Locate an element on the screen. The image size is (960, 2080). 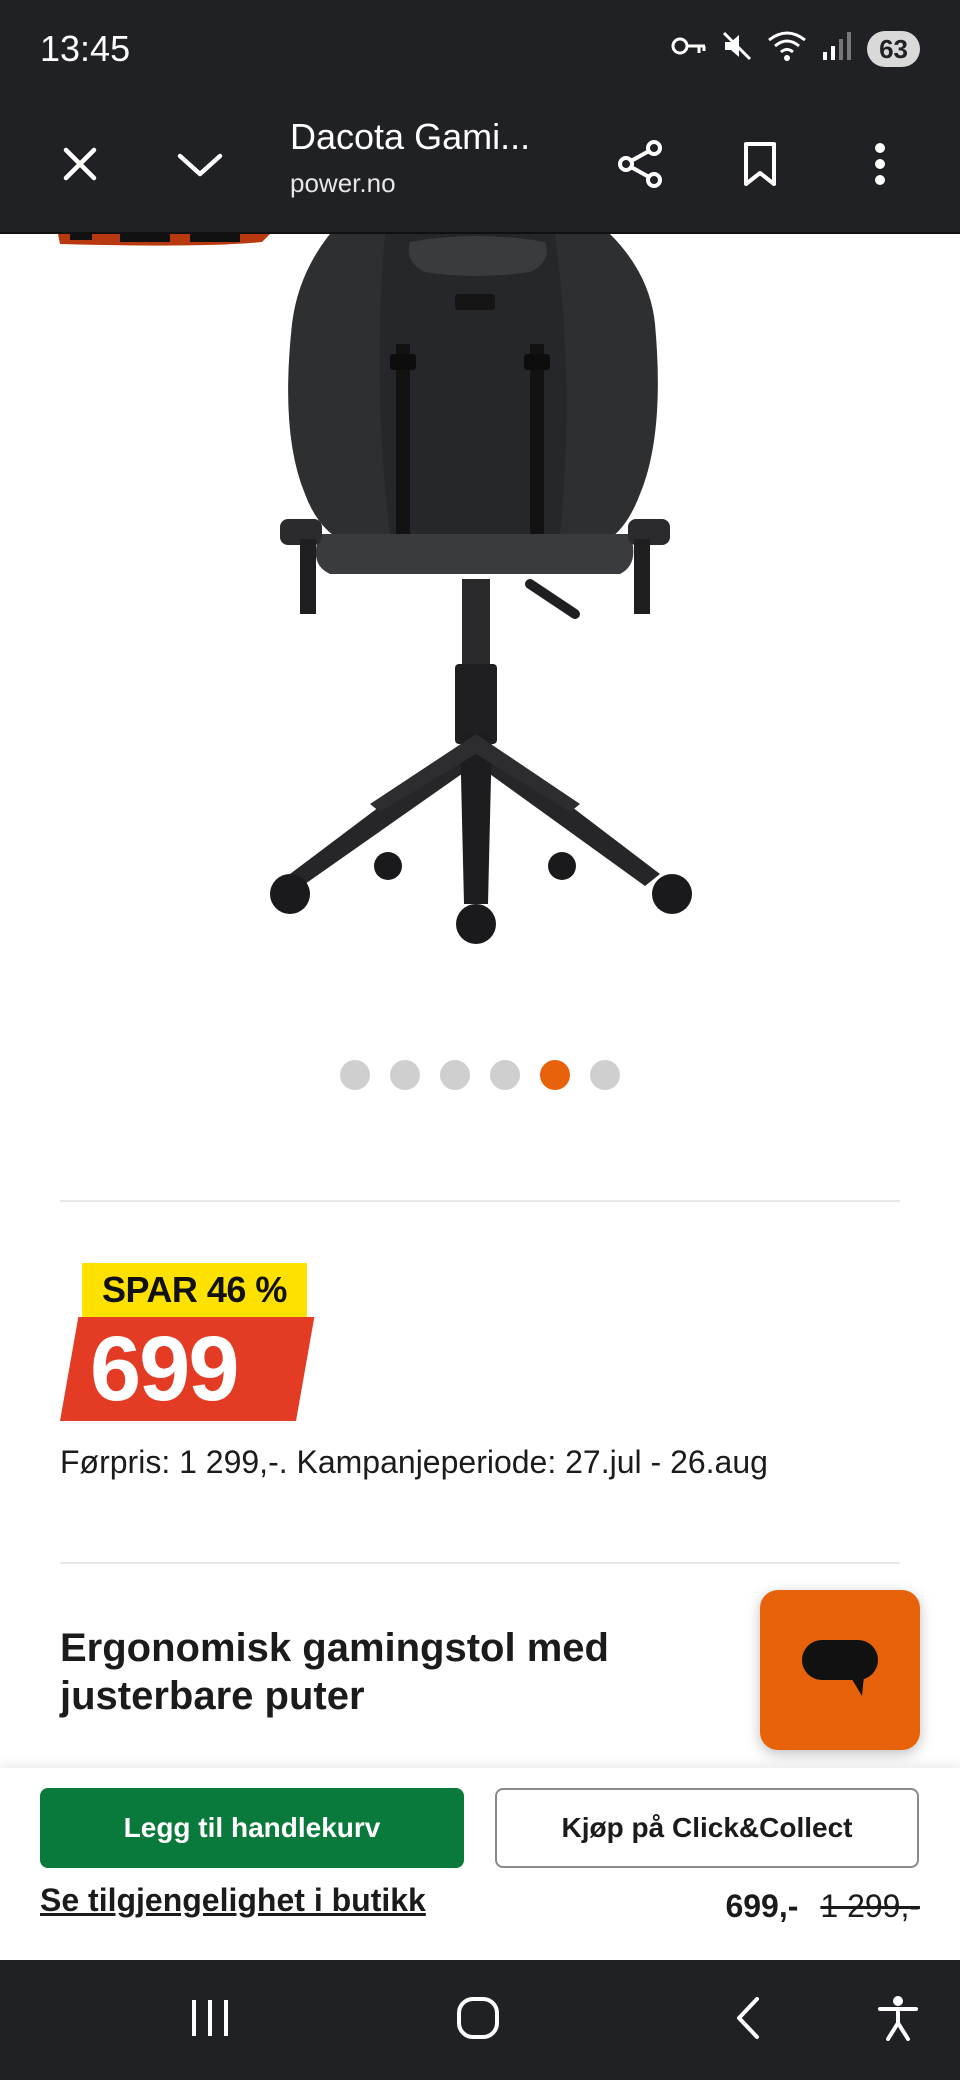
recents-button is located at coordinates (210, 2020).